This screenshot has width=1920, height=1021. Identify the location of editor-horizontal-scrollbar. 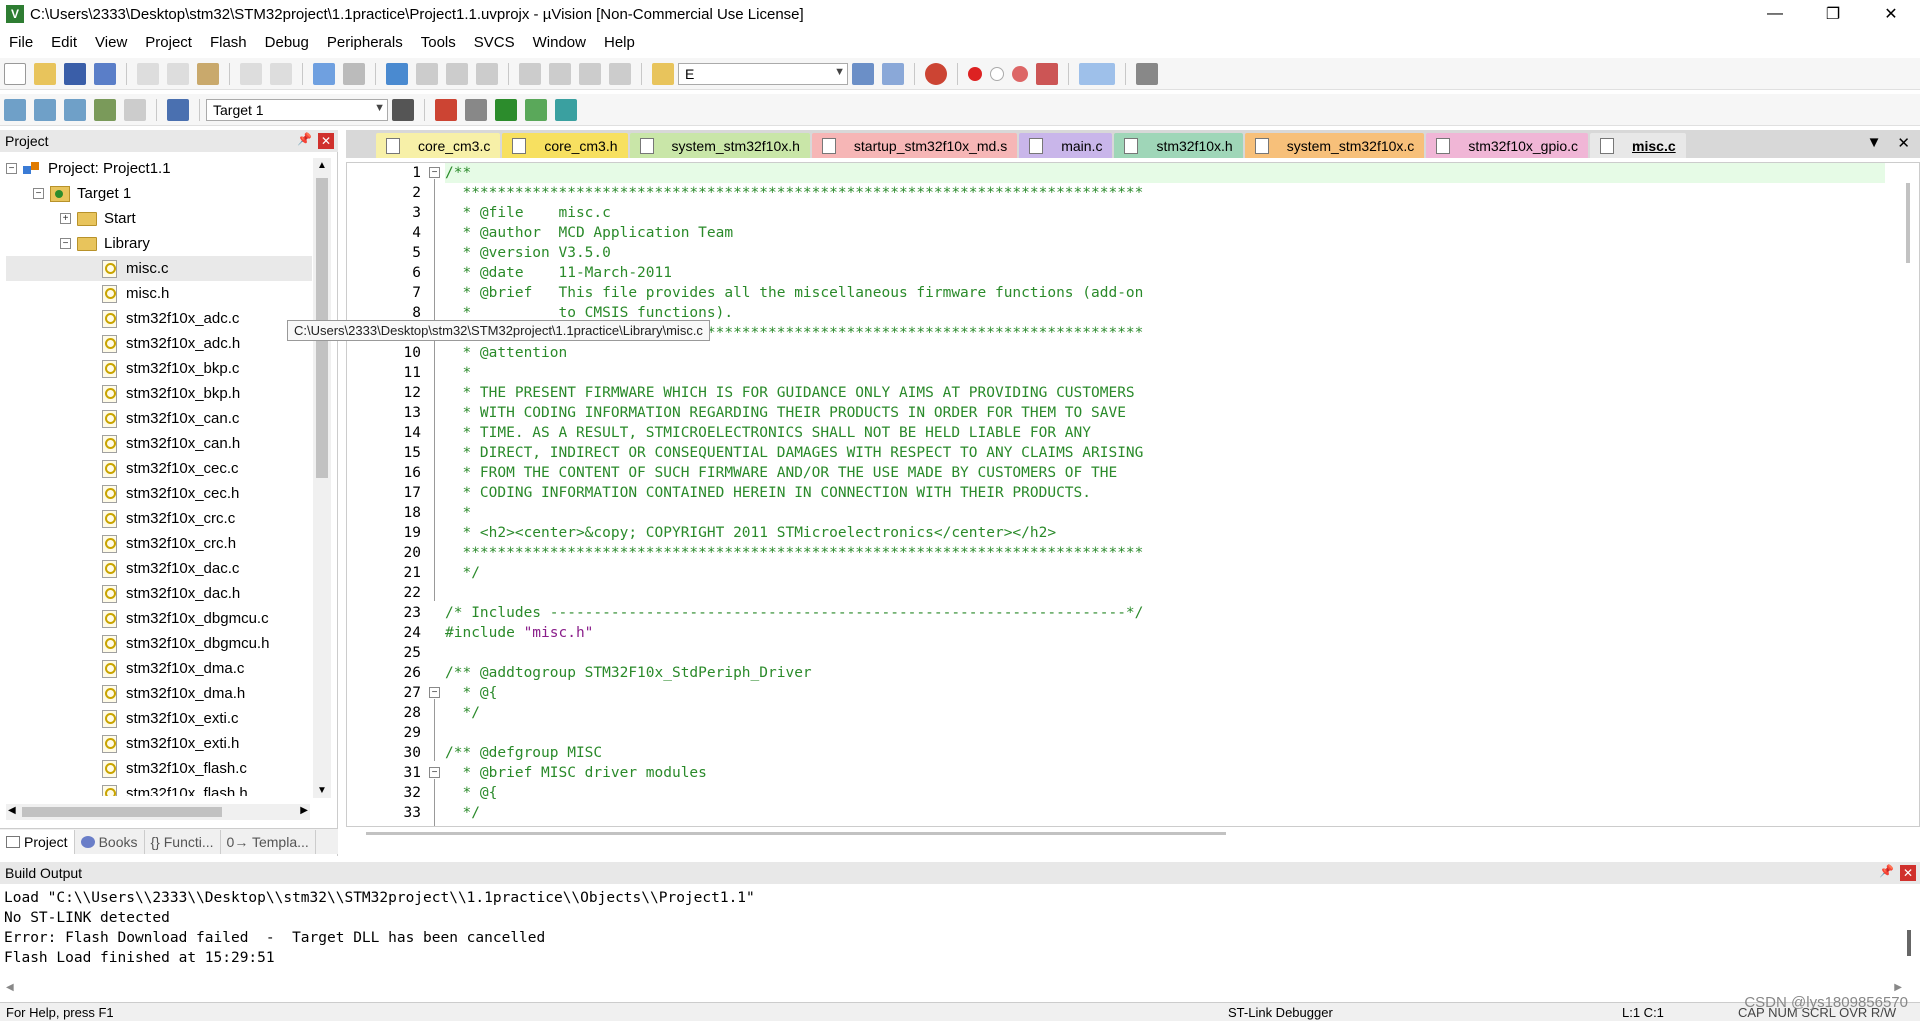
(1136, 834).